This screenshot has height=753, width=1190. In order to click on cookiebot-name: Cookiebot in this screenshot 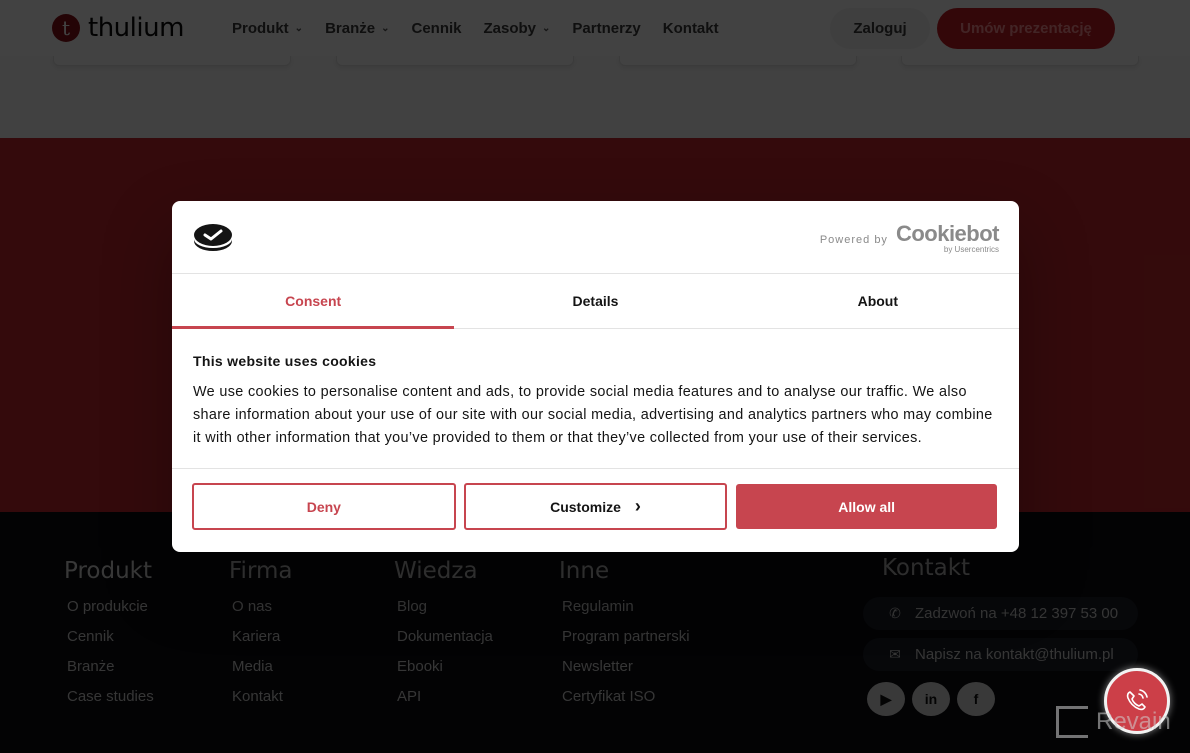, I will do `click(947, 233)`.